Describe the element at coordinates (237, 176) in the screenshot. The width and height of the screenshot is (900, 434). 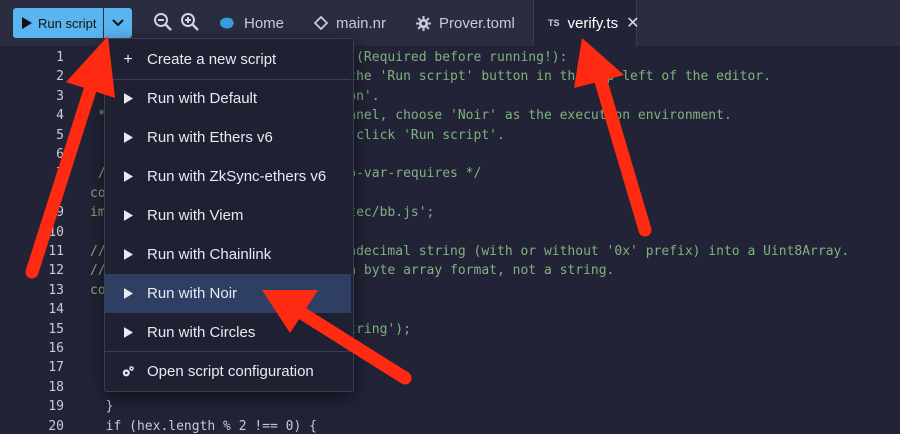
I see `menu-item-label: Run with ZkSync-ethers v6` at that location.